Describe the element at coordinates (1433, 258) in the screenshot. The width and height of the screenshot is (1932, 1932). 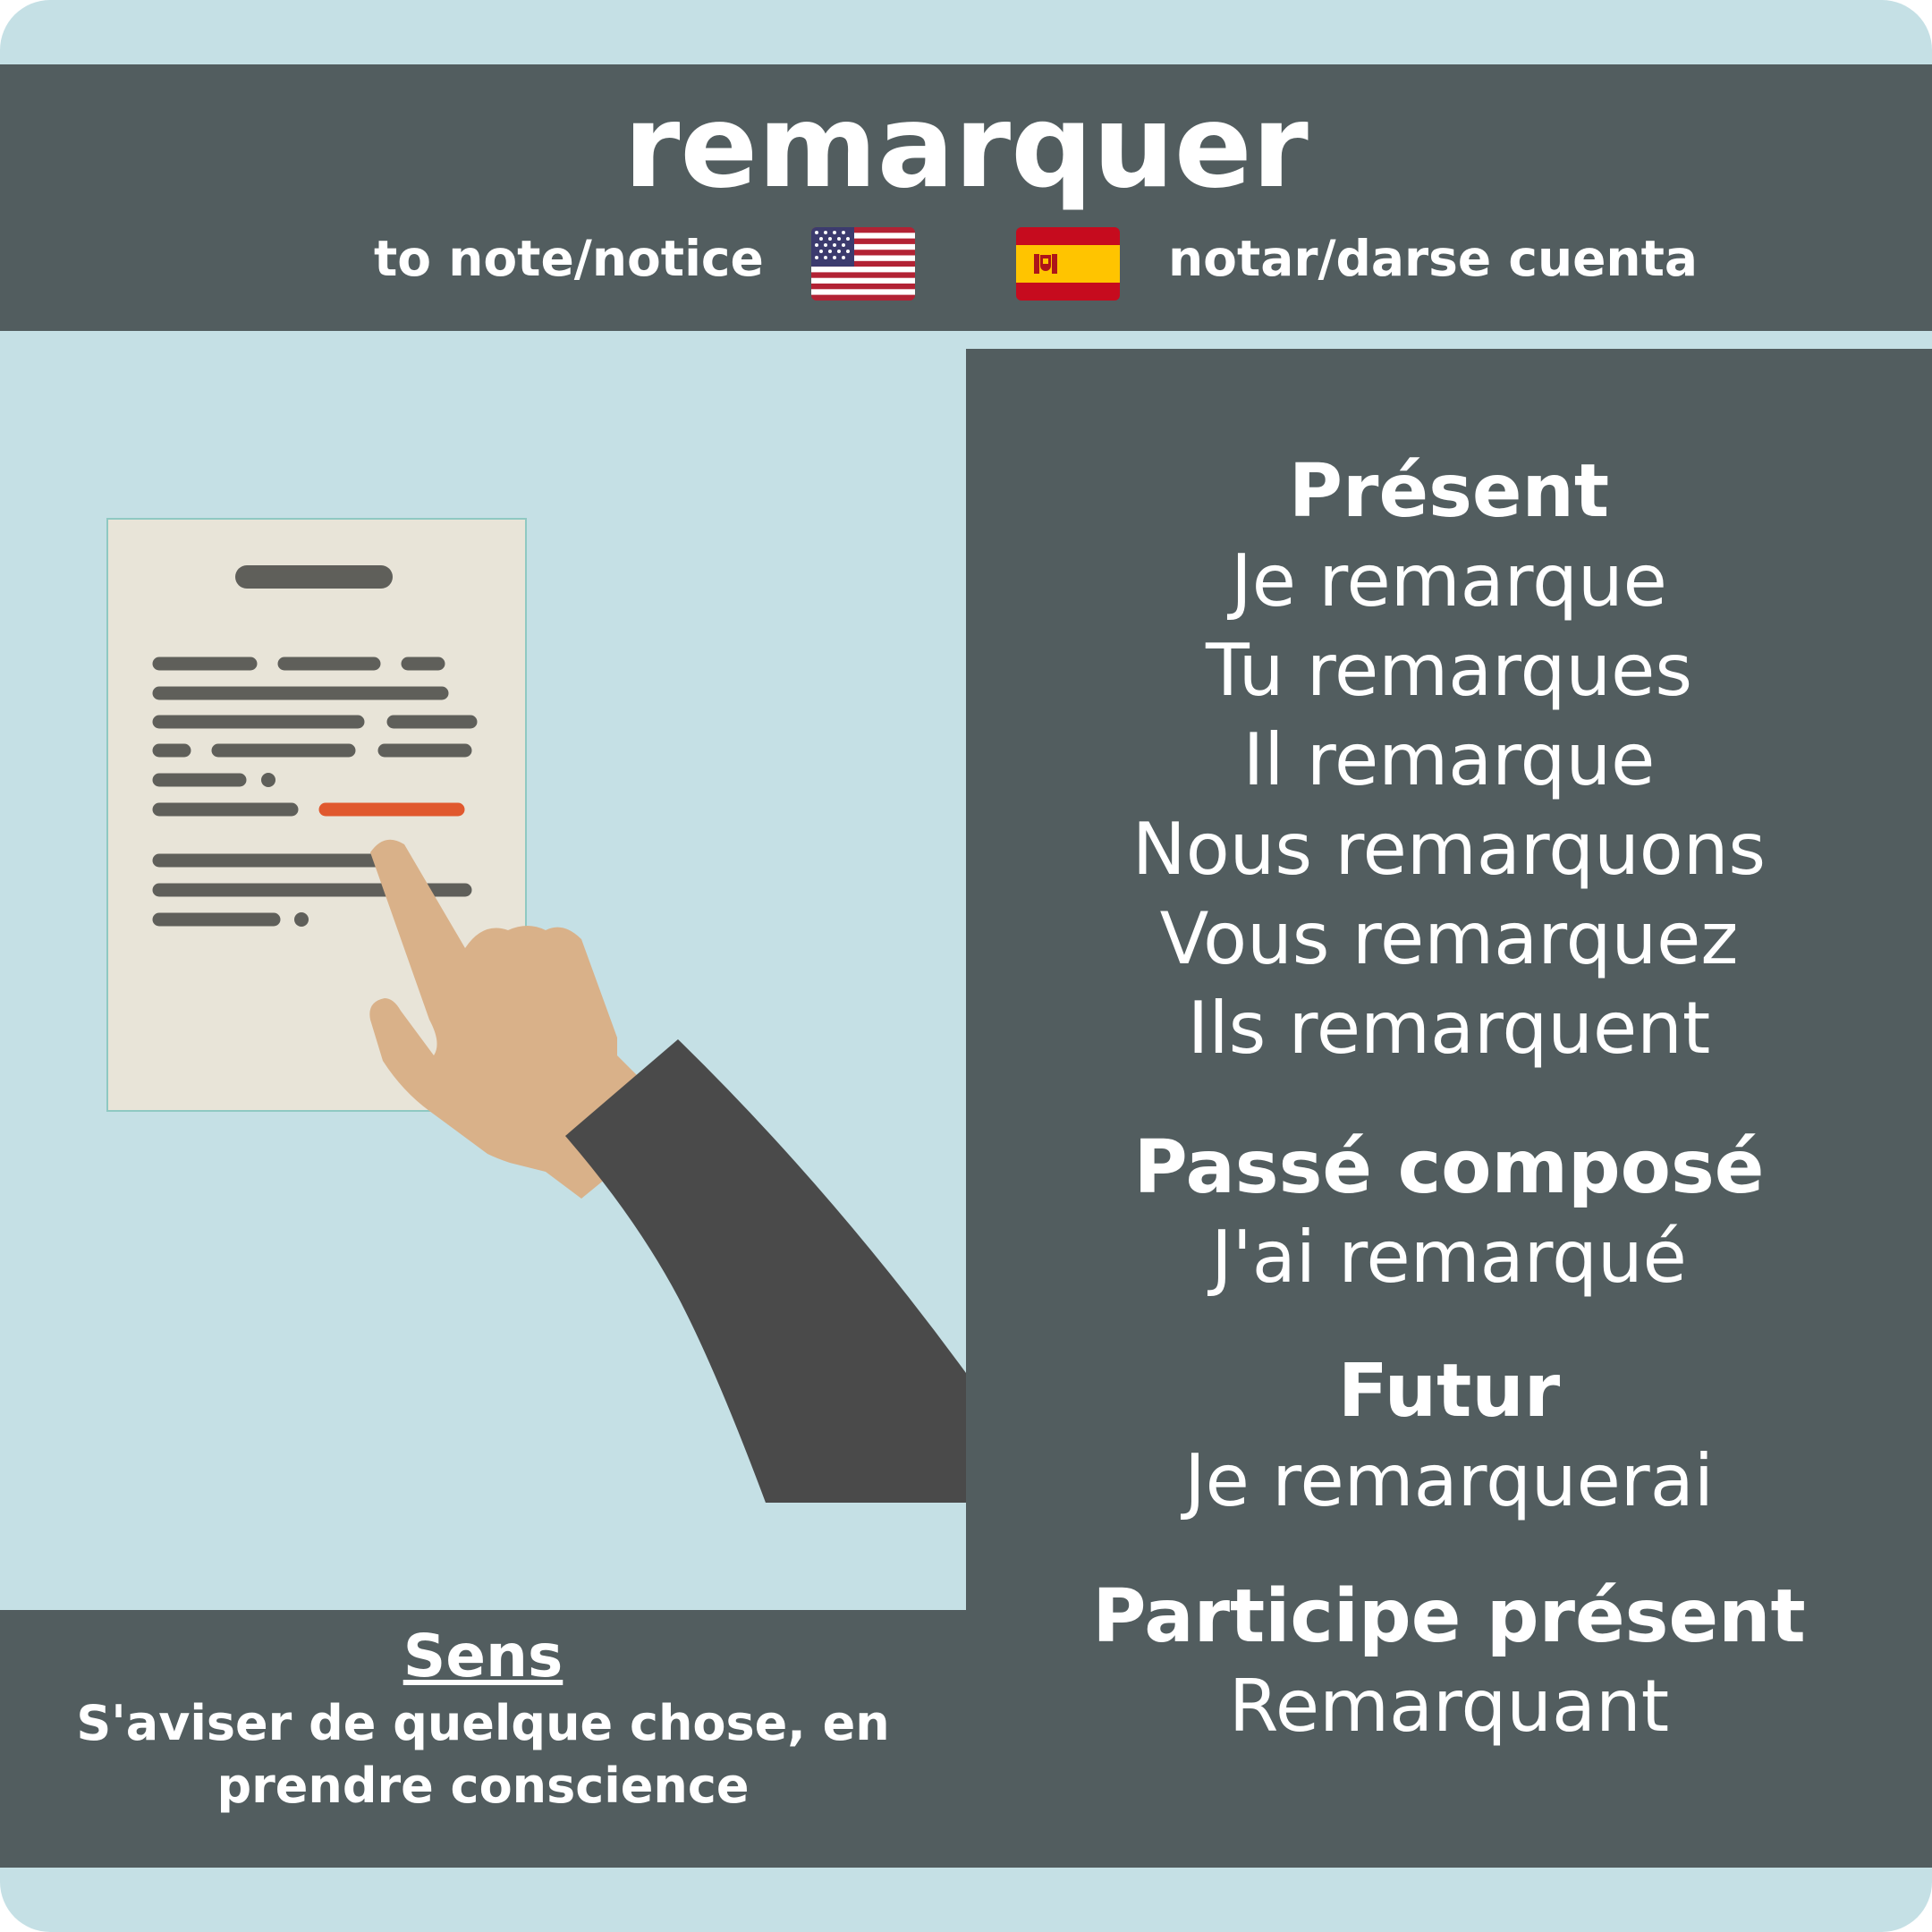
I see `spanish-translation: notar/darse cuenta` at that location.